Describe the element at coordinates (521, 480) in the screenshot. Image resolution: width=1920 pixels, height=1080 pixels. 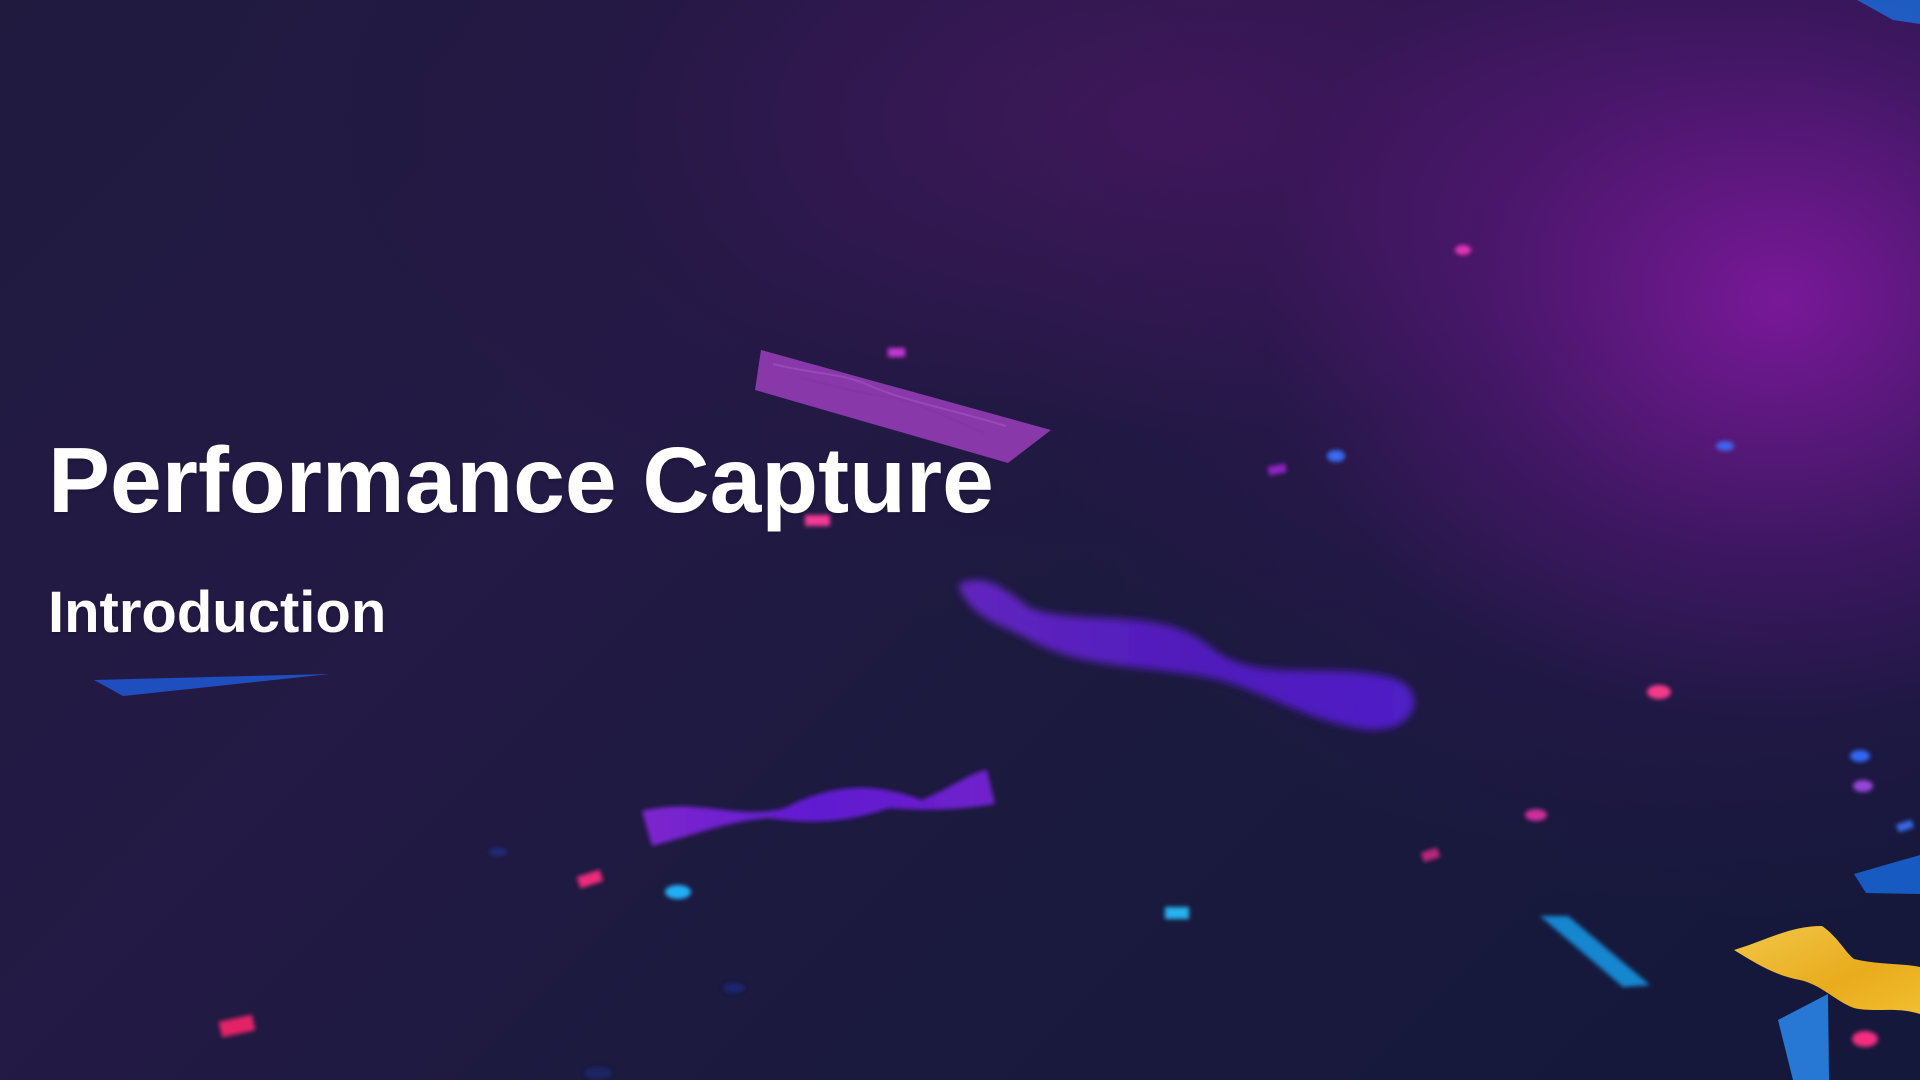
I see `slide-title: Performance Capture` at that location.